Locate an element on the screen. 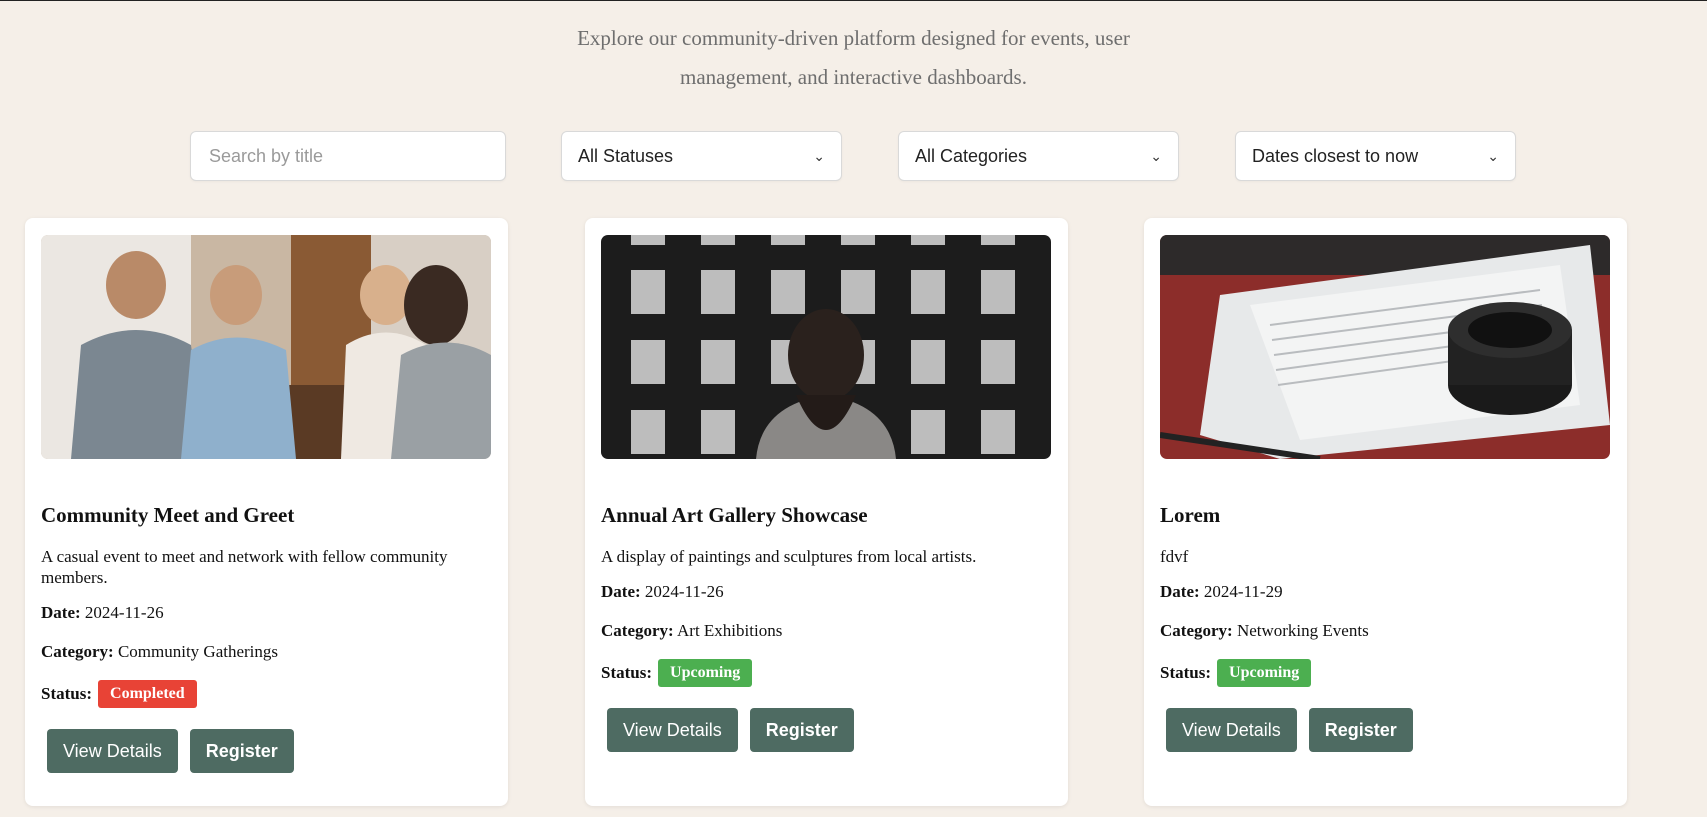 This screenshot has width=1707, height=817. category-select-value: All Categories is located at coordinates (971, 155).